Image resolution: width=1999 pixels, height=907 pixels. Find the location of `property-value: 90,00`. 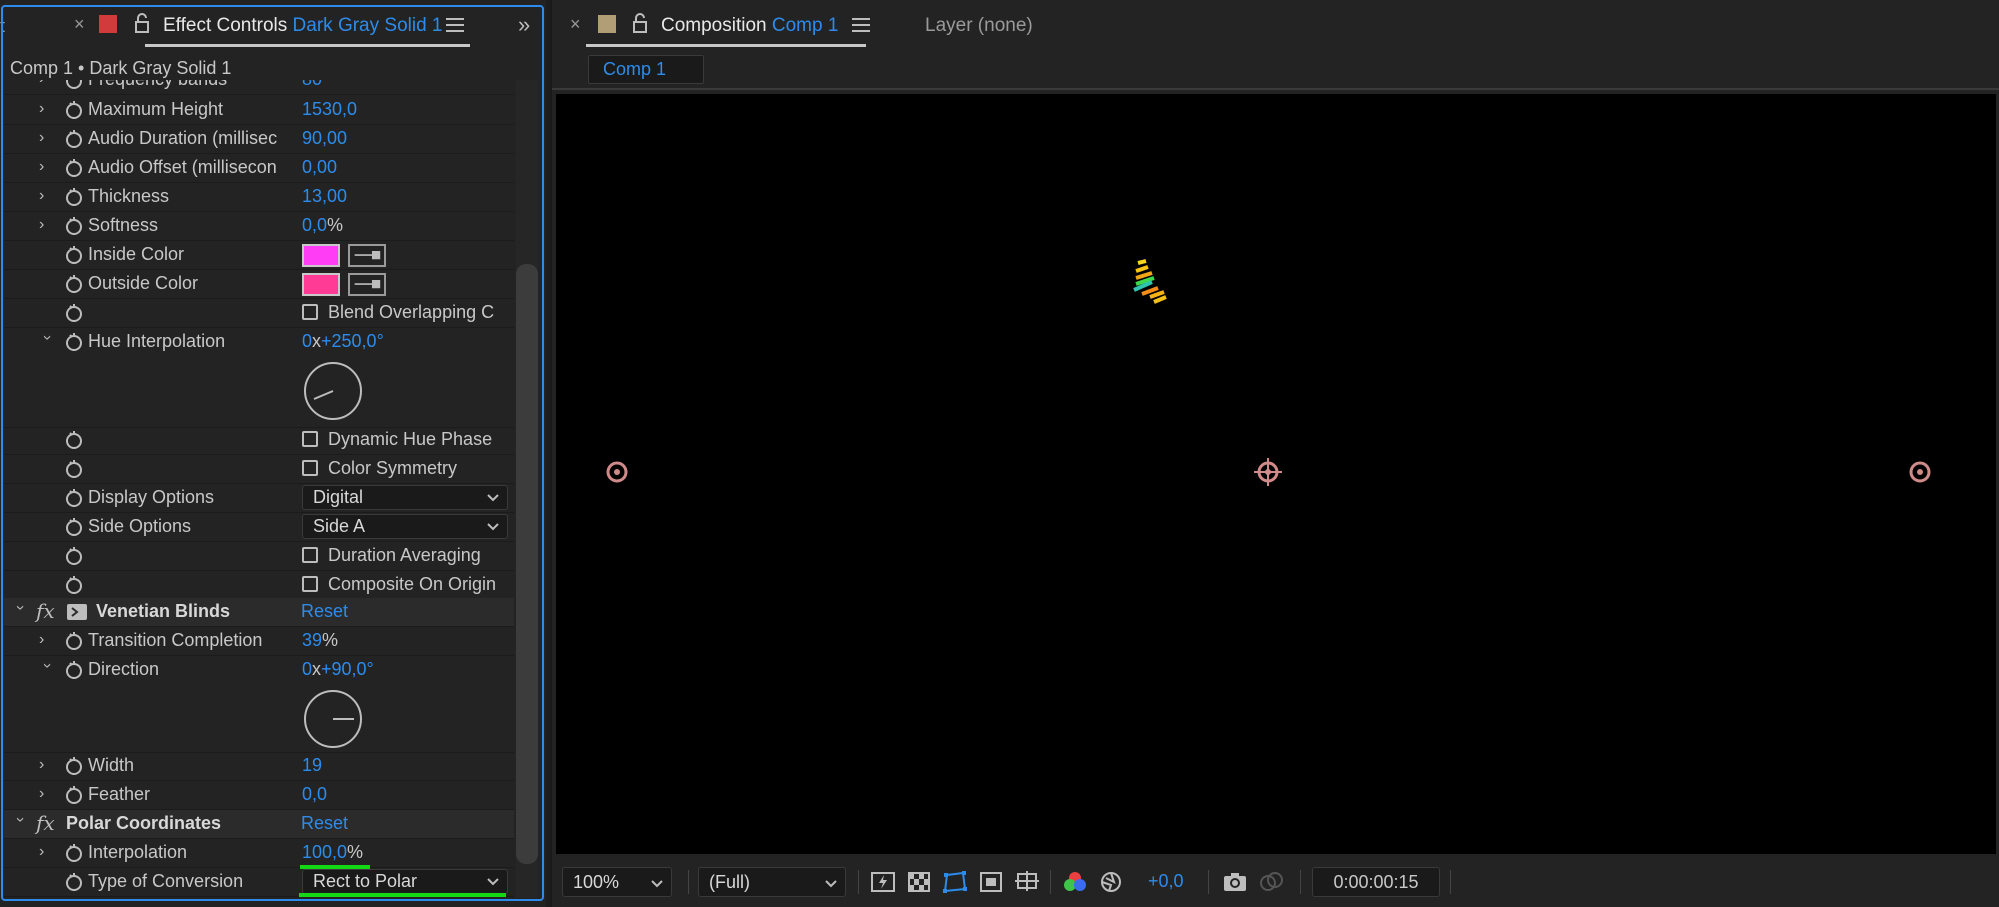

property-value: 90,00 is located at coordinates (324, 138).